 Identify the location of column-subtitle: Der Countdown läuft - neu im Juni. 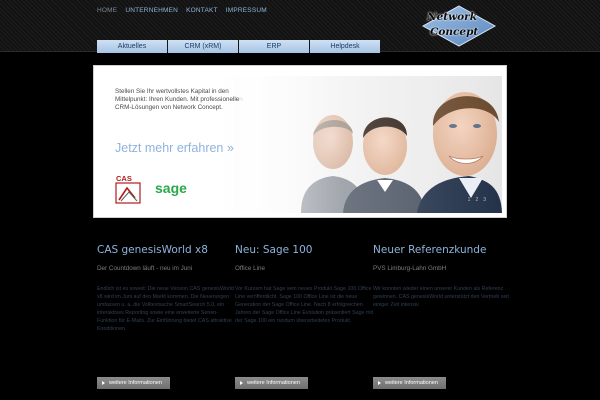
(145, 268).